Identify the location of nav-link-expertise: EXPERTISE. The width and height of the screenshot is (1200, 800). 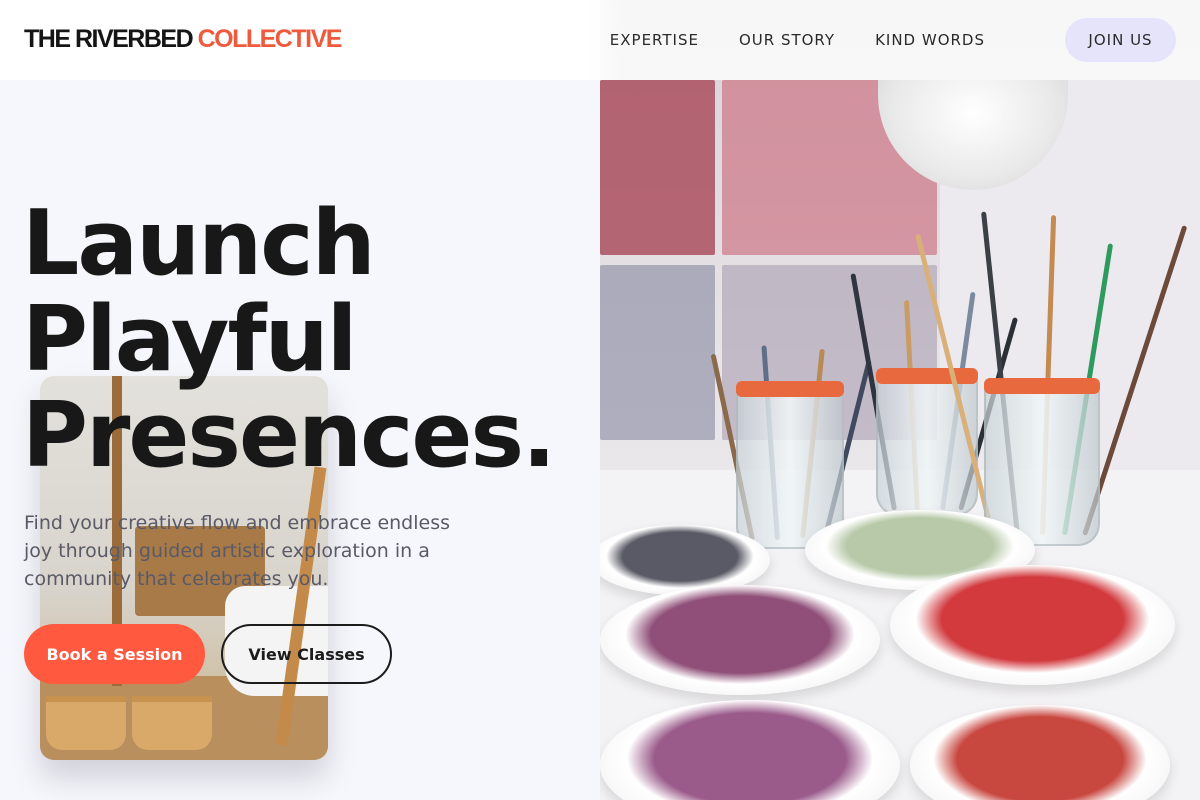
(654, 40).